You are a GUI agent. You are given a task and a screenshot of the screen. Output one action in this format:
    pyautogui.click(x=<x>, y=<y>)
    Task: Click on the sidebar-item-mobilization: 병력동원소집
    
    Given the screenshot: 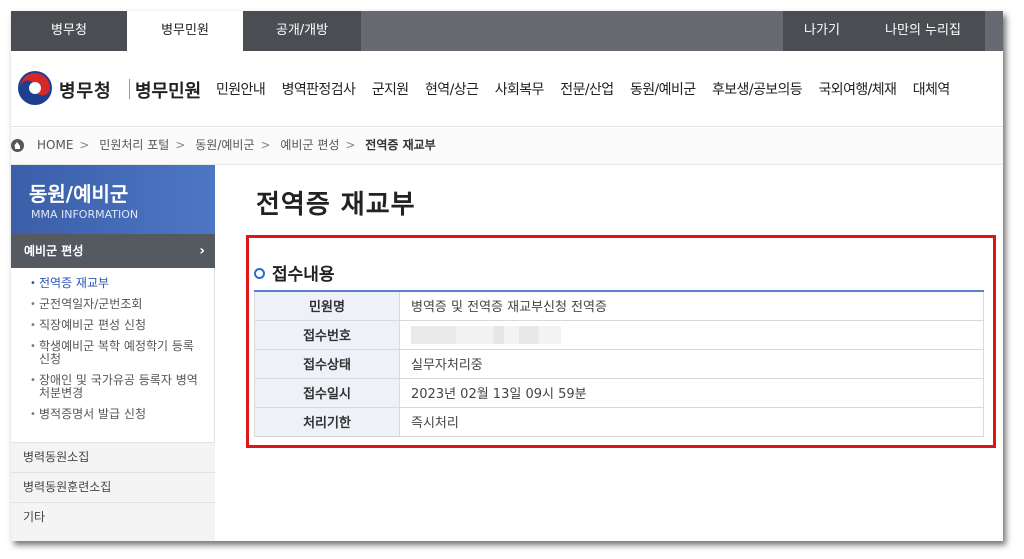 What is the action you would take?
    pyautogui.click(x=113, y=457)
    